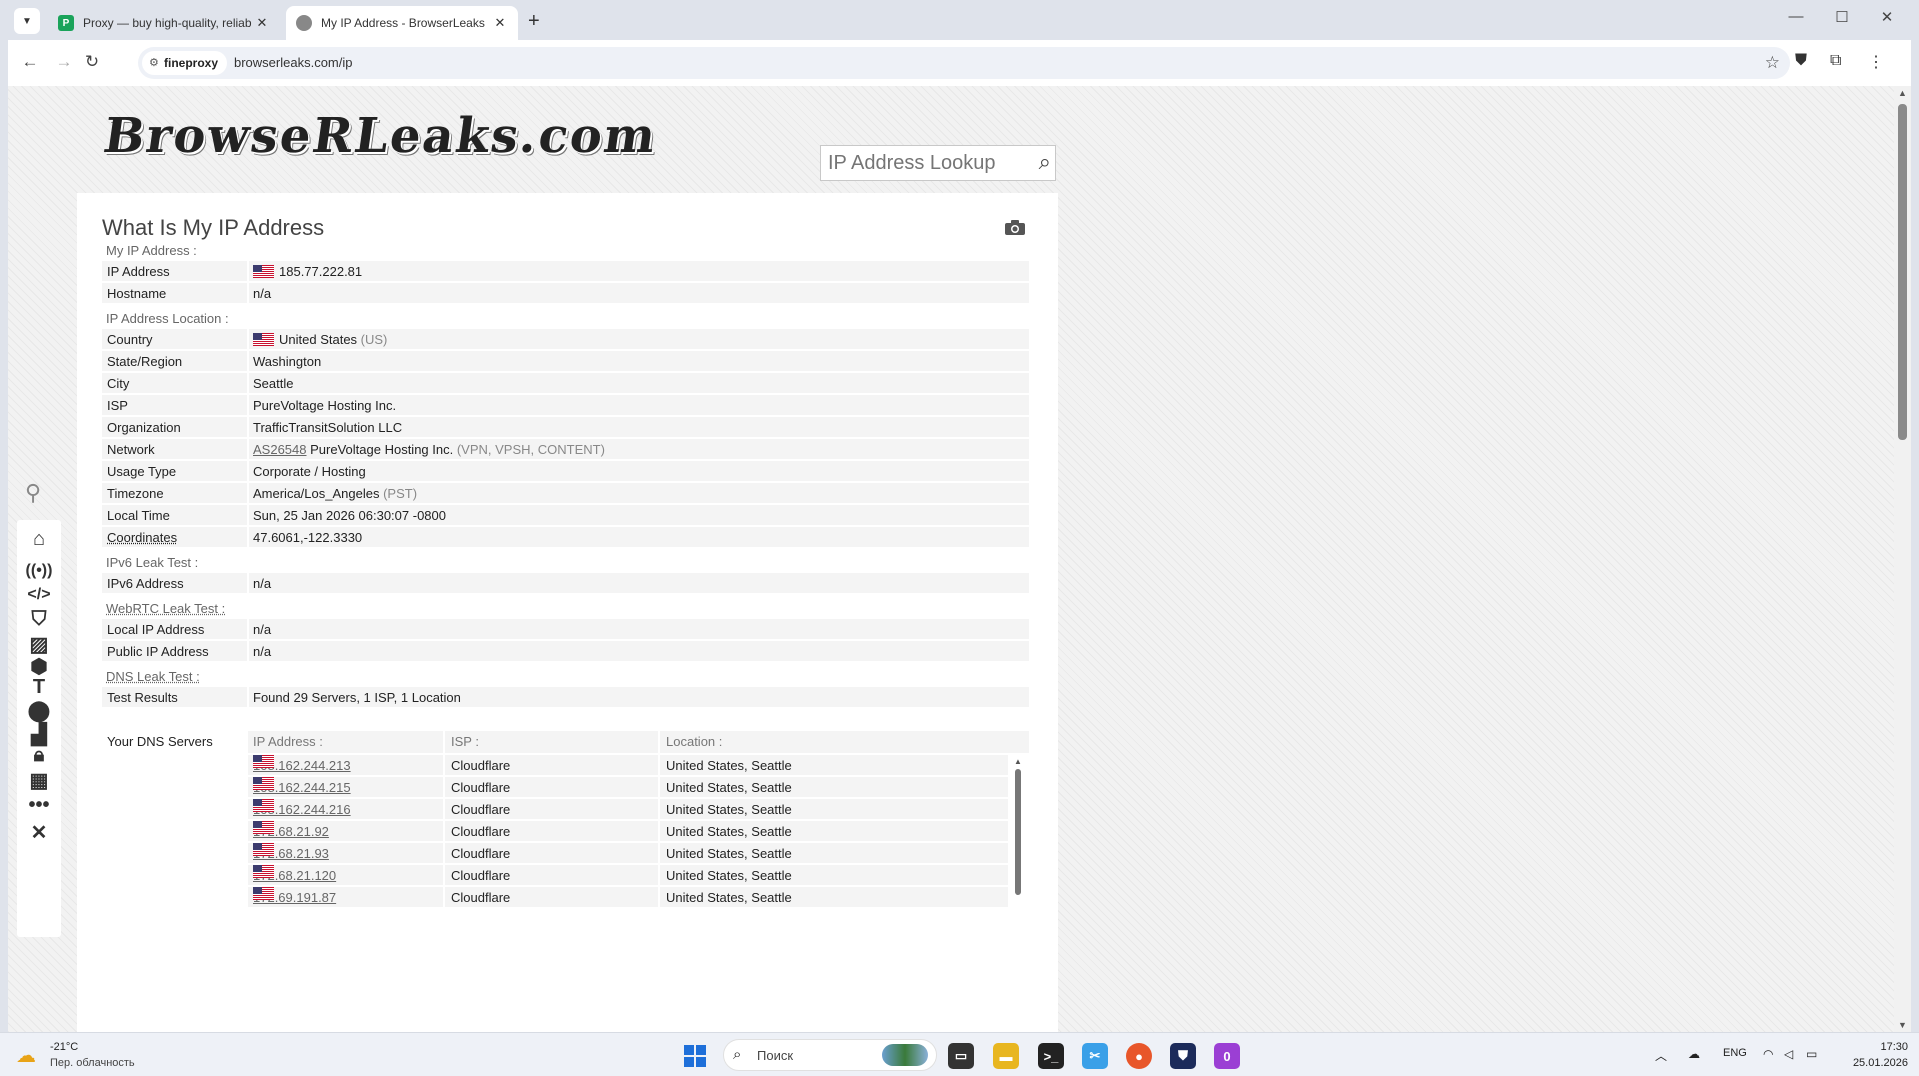 This screenshot has height=1076, width=1919. What do you see at coordinates (39, 832) in the screenshot?
I see `tools-icon: ✕` at bounding box center [39, 832].